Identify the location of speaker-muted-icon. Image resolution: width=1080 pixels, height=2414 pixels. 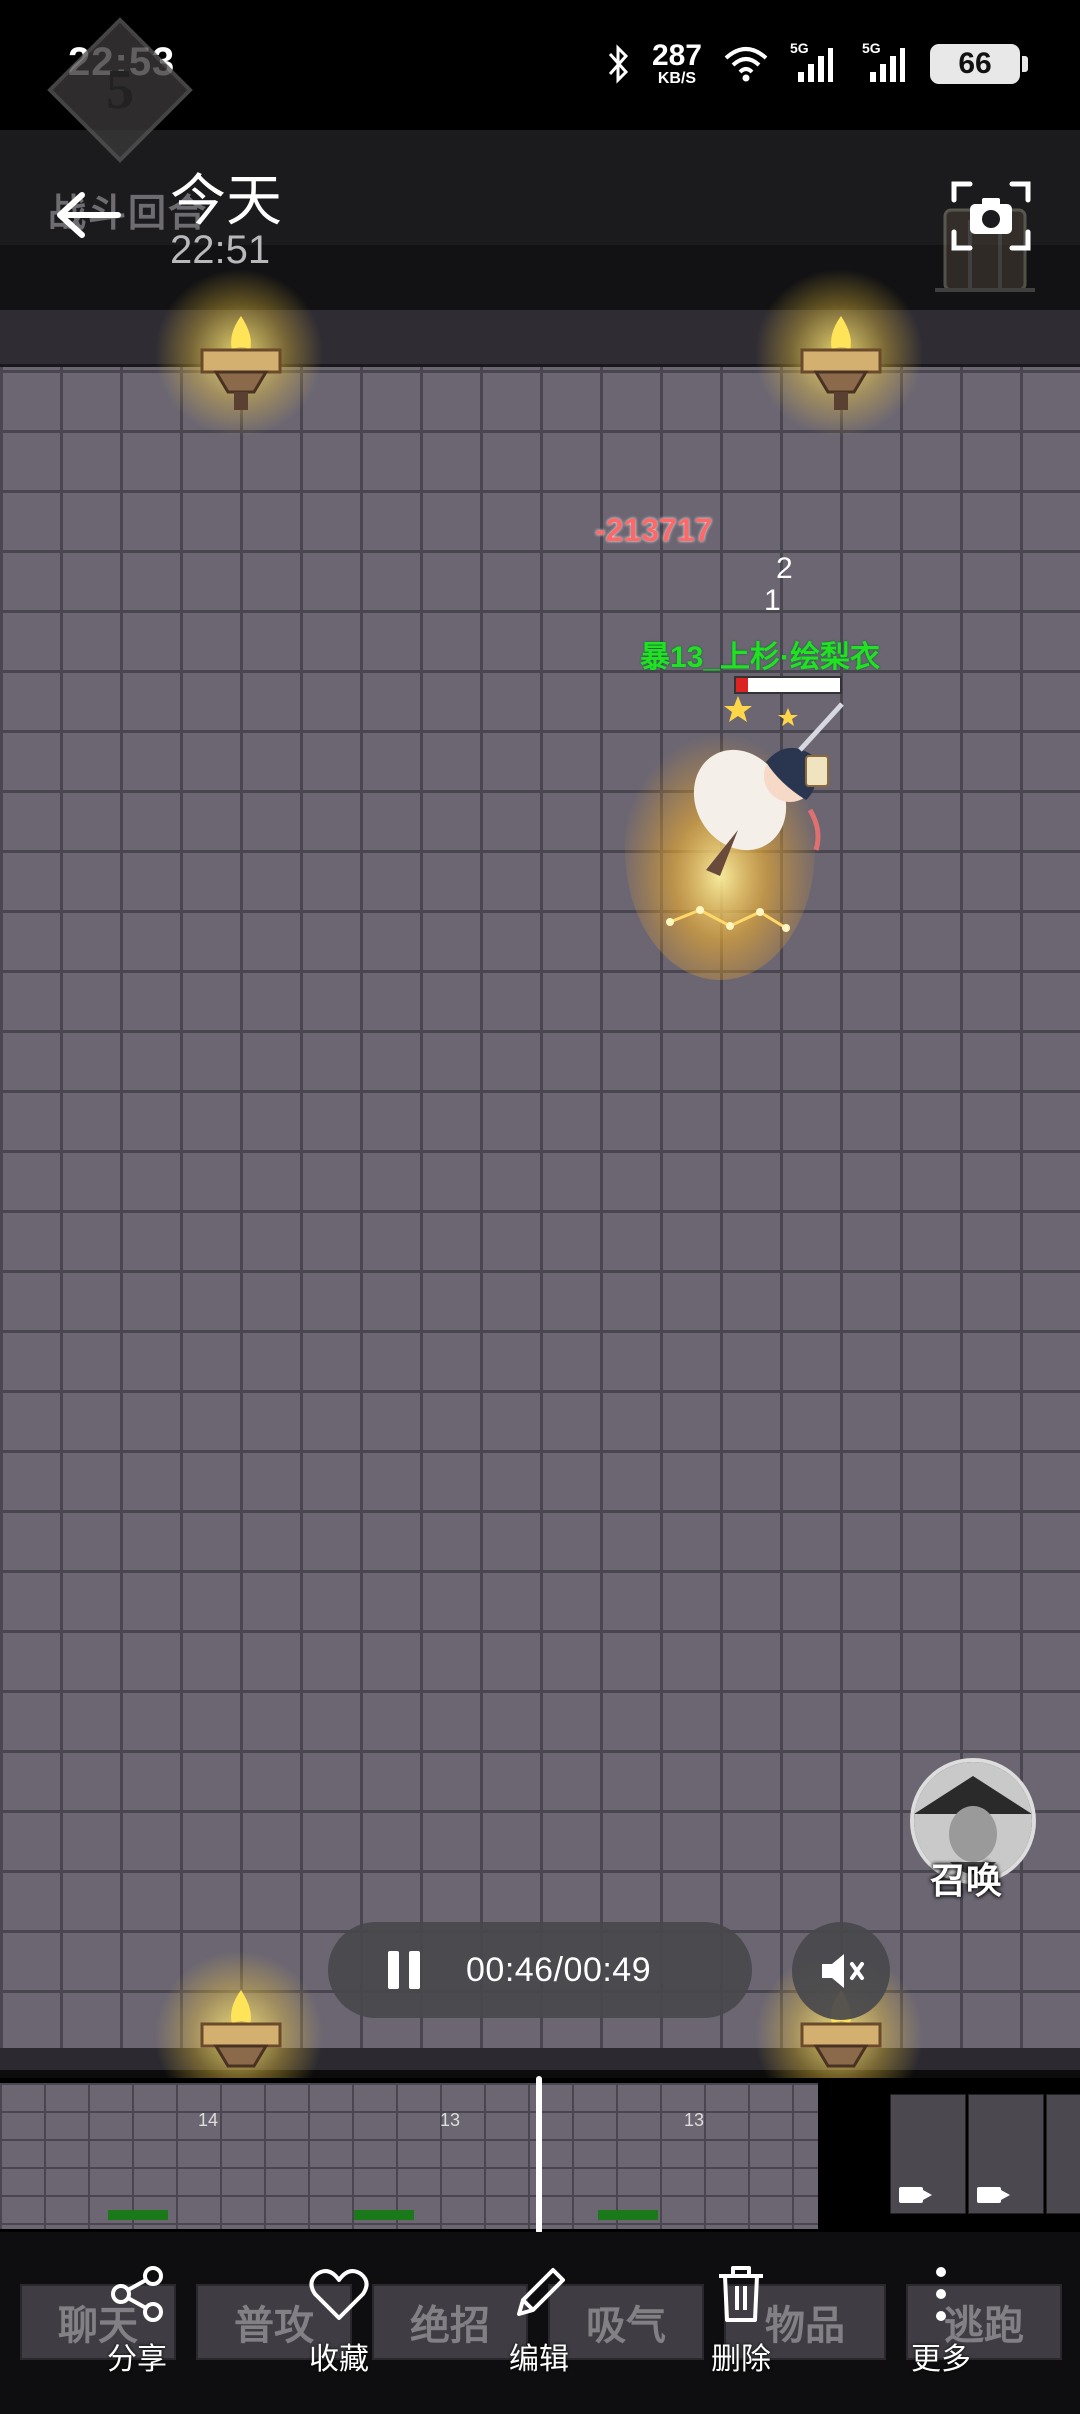
(843, 1971).